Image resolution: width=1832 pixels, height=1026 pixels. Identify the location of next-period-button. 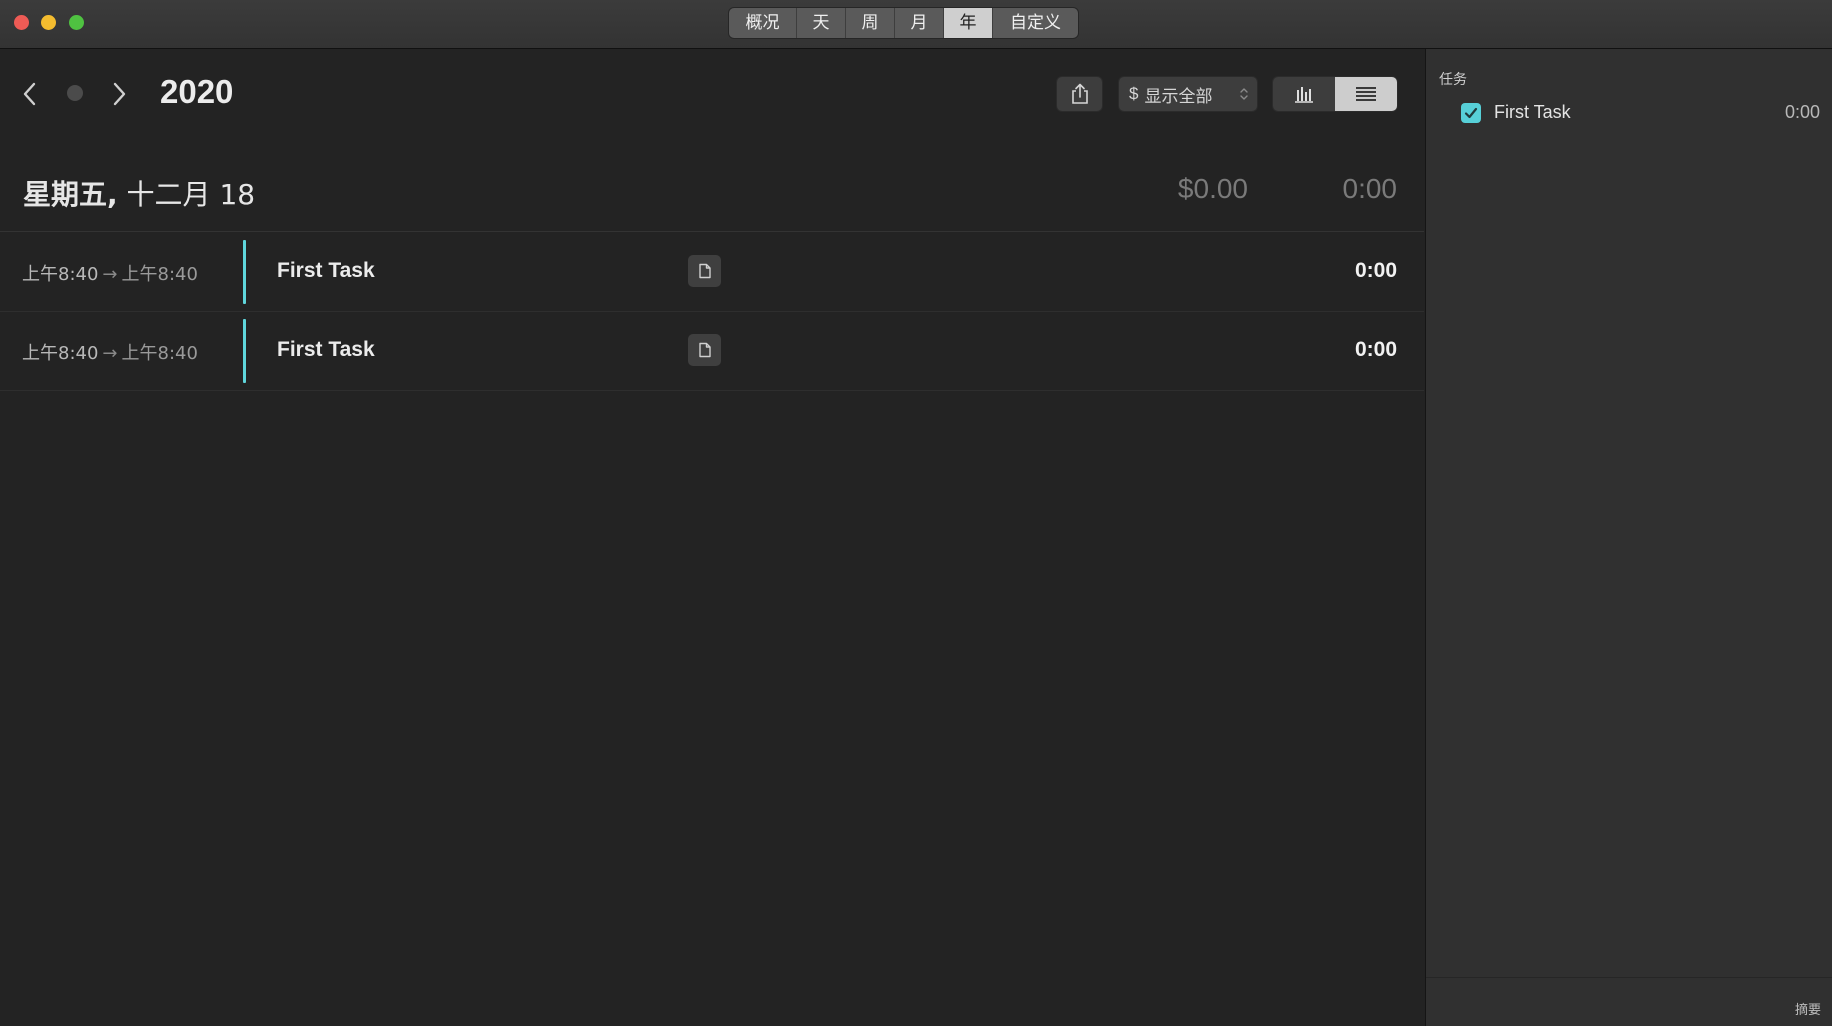
(119, 96).